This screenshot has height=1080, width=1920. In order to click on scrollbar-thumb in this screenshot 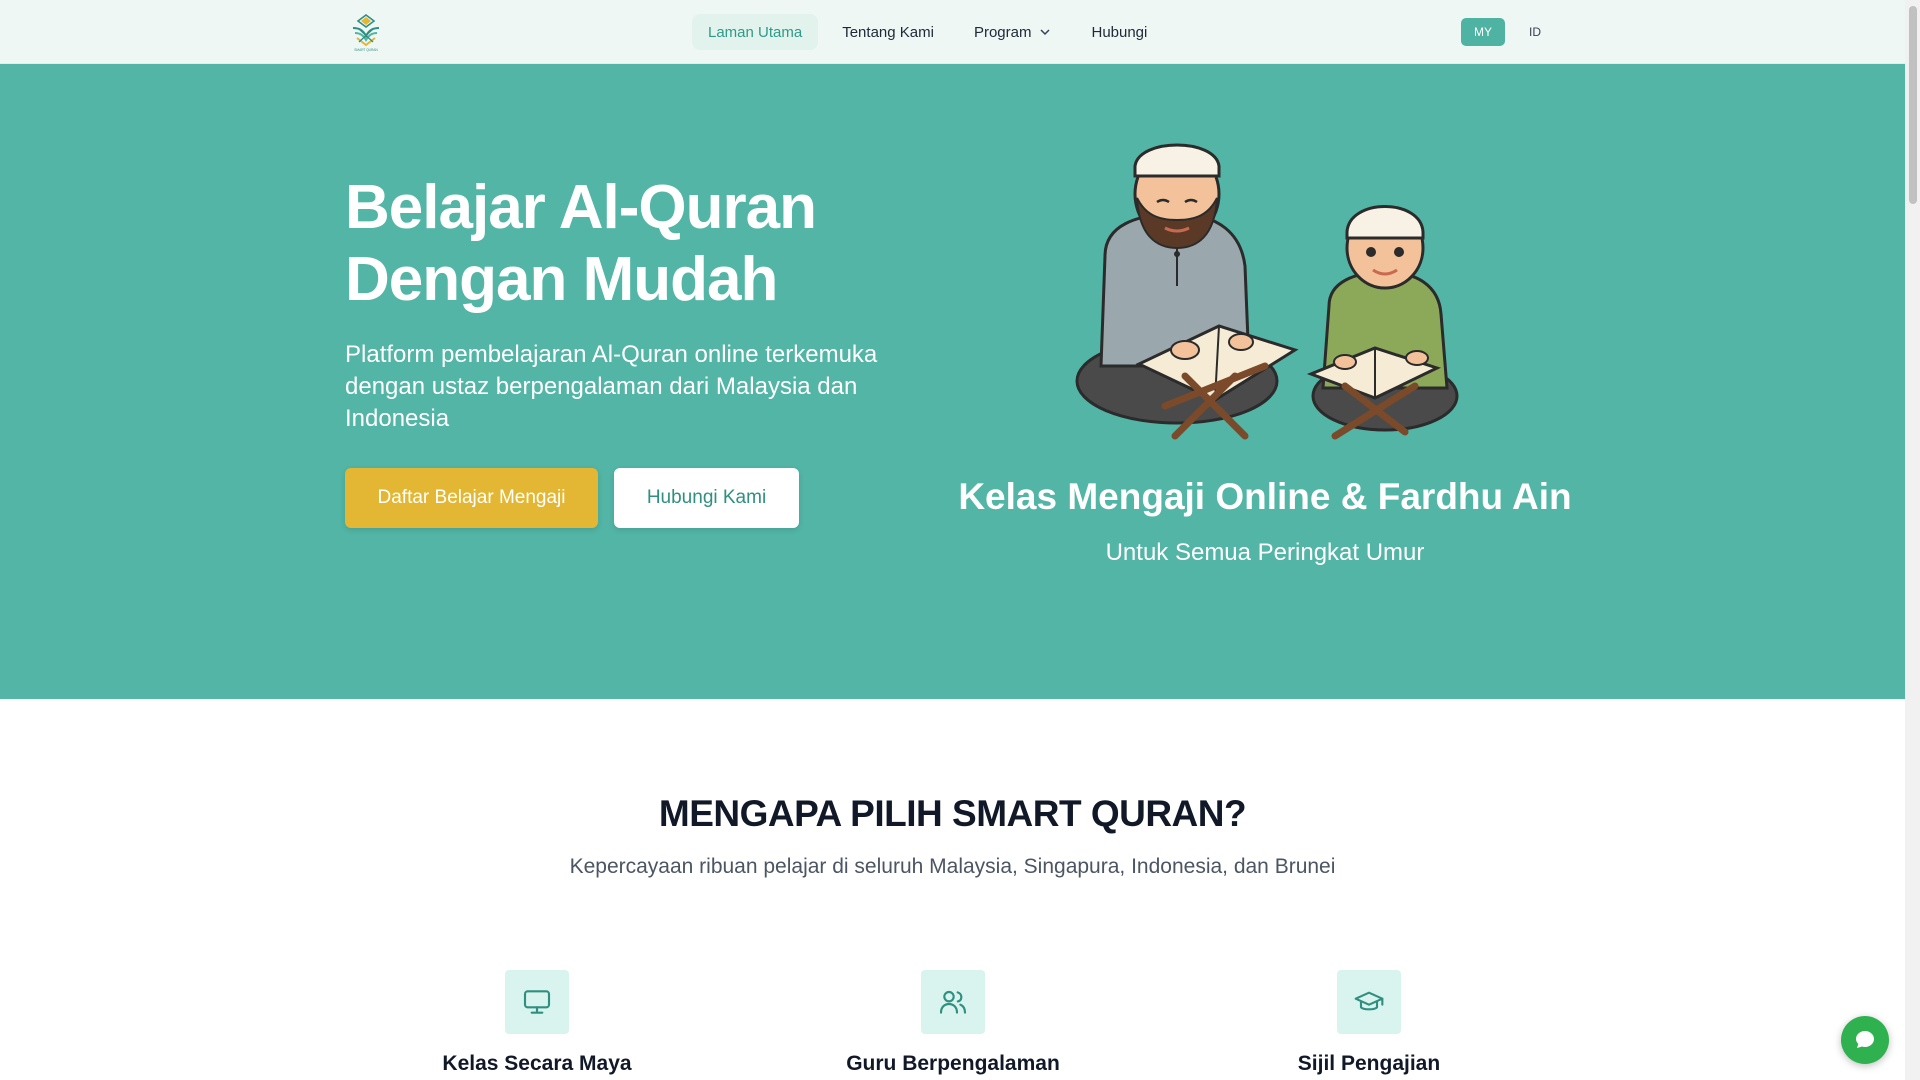, I will do `click(1913, 105)`.